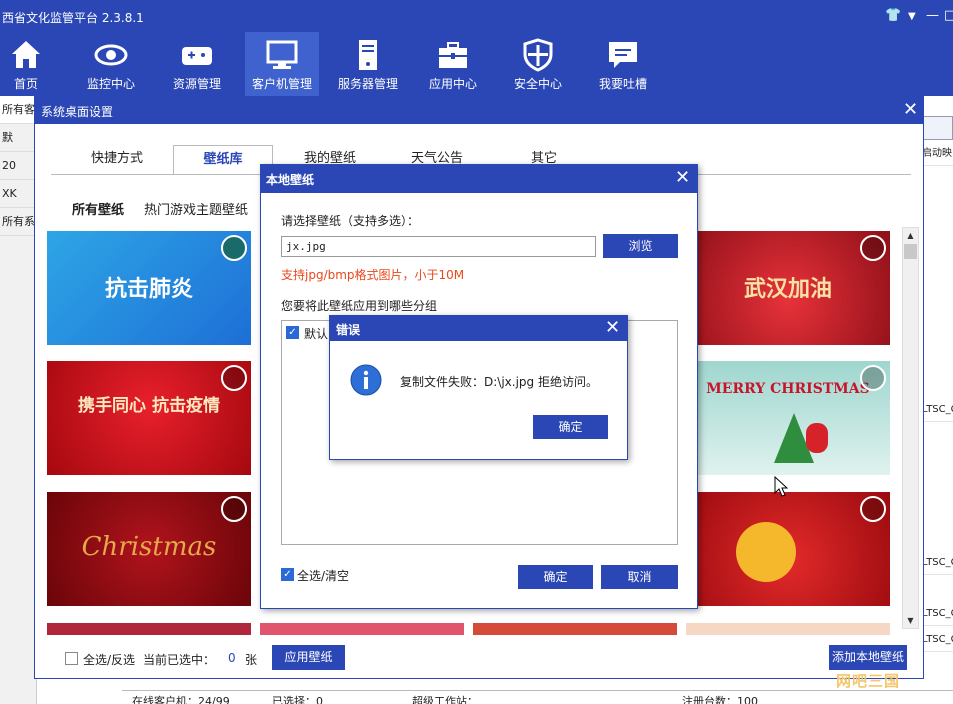 This screenshot has height=704, width=953. Describe the element at coordinates (77, 112) in the screenshot. I see `dialog-title: 系统桌面设置` at that location.